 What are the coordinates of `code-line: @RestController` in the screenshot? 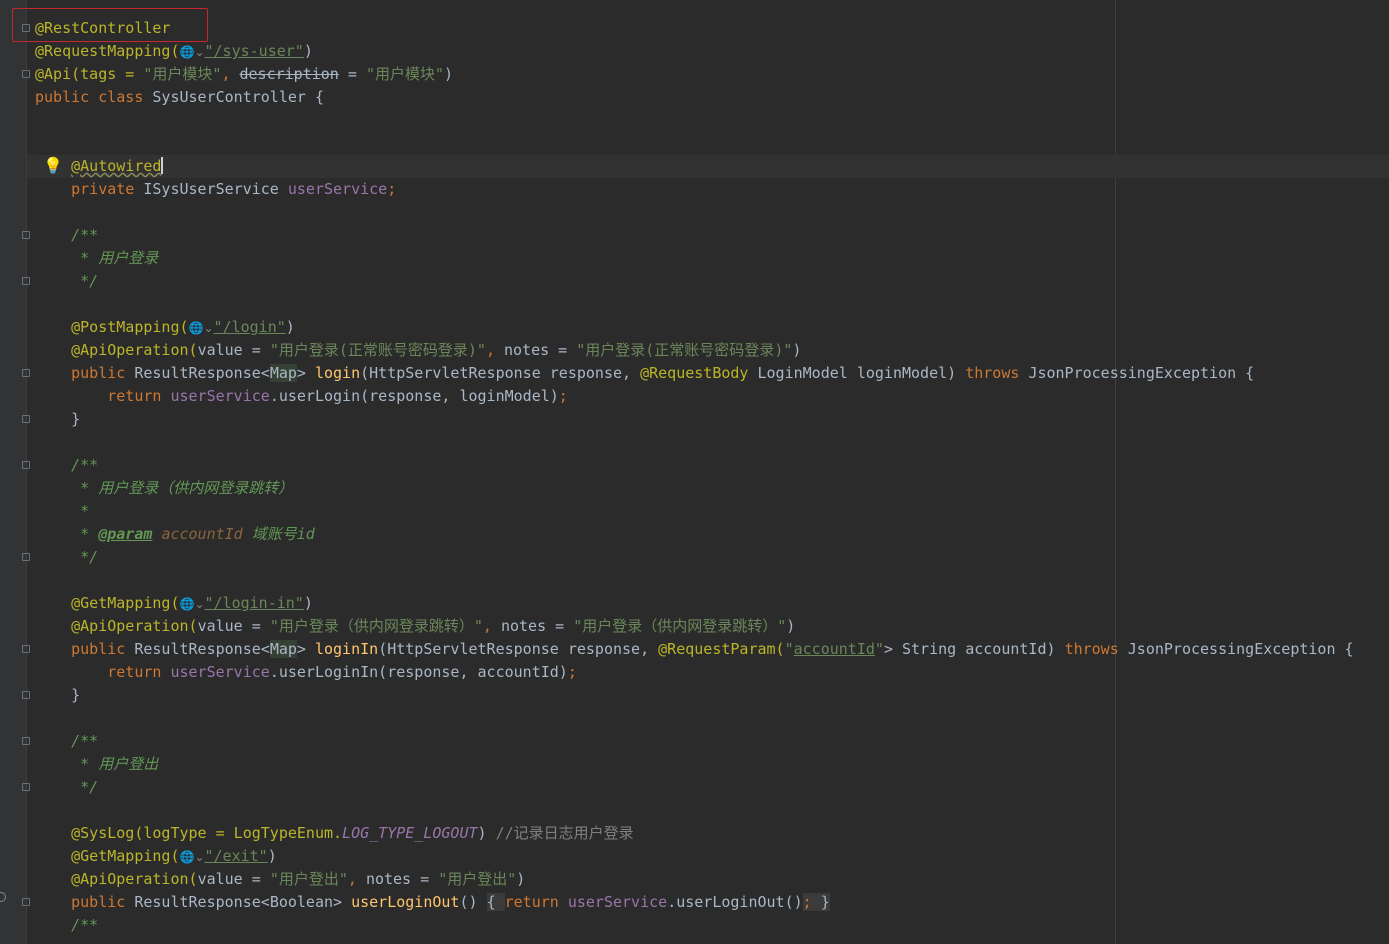 It's located at (688, 28).